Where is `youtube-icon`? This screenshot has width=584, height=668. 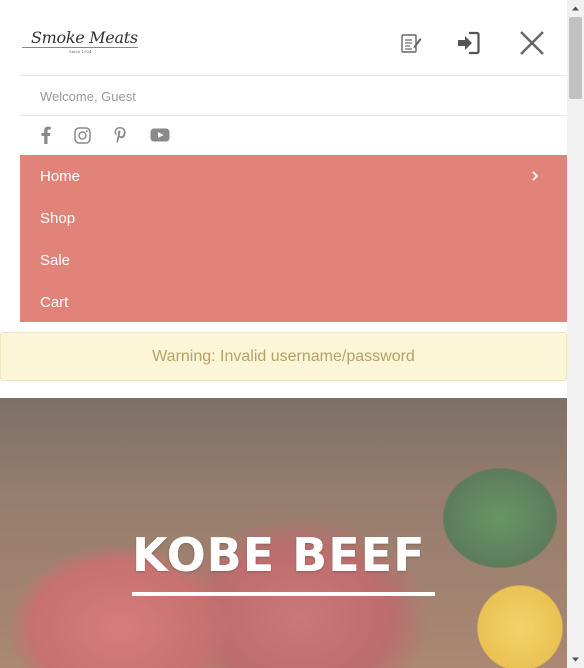 youtube-icon is located at coordinates (160, 135).